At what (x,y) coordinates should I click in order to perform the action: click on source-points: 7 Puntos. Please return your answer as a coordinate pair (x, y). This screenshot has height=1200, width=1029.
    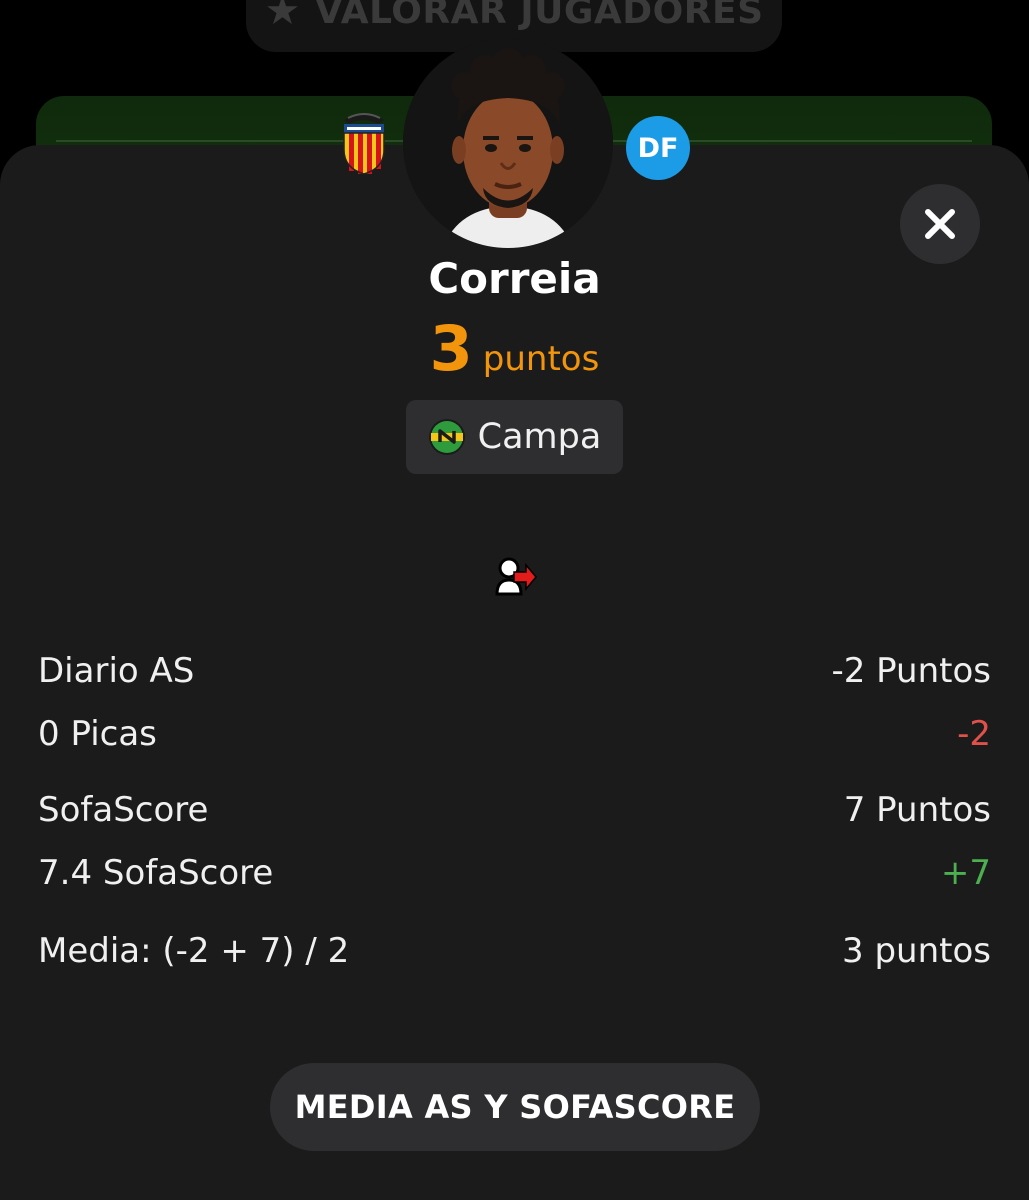
    Looking at the image, I should click on (917, 810).